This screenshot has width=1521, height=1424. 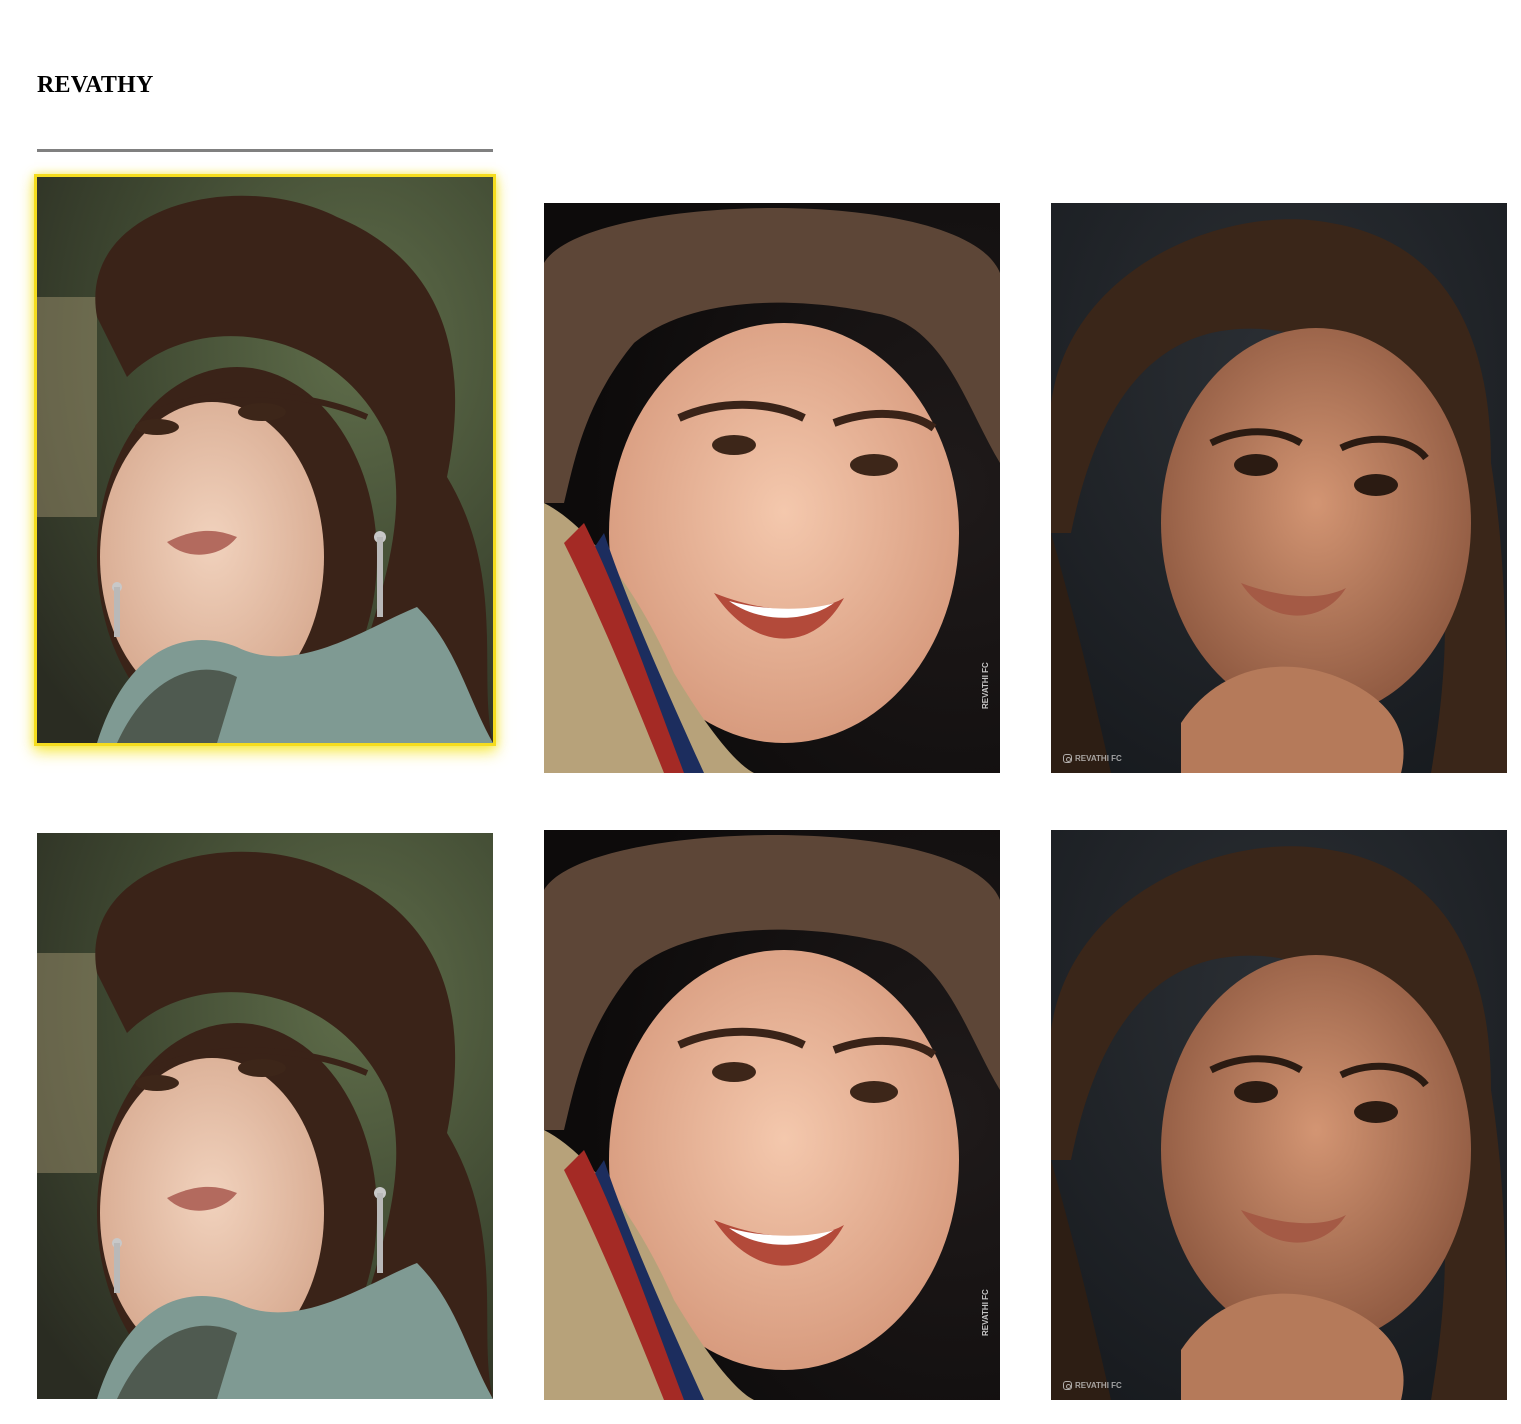 I want to click on gallery-photo-2: REVATHI FC, so click(x=772, y=488).